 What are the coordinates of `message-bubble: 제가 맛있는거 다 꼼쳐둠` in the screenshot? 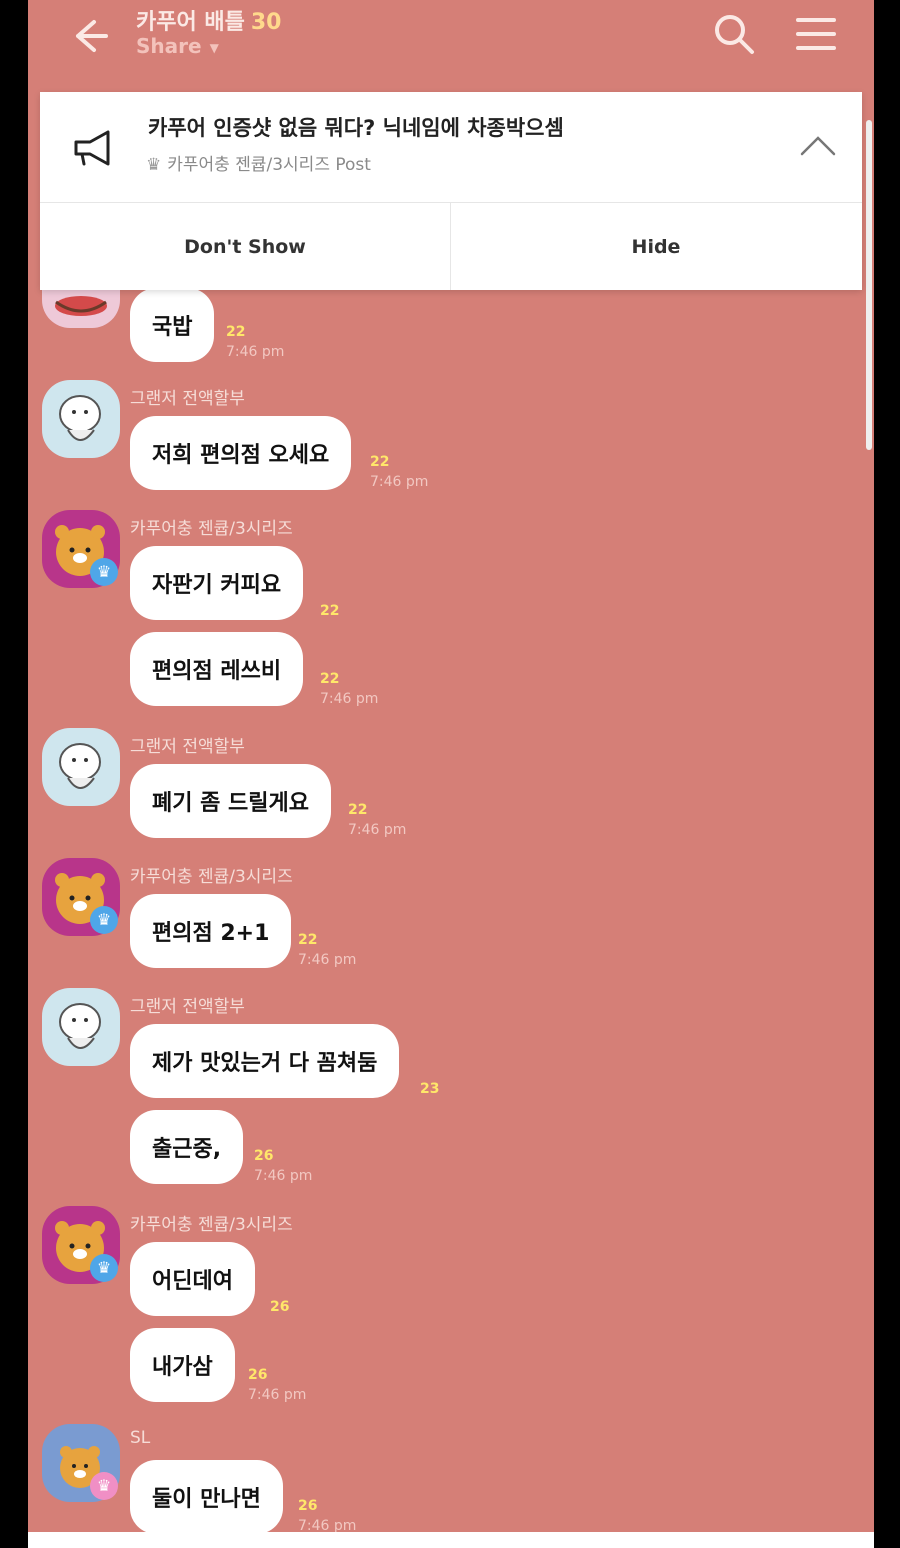 It's located at (265, 1061).